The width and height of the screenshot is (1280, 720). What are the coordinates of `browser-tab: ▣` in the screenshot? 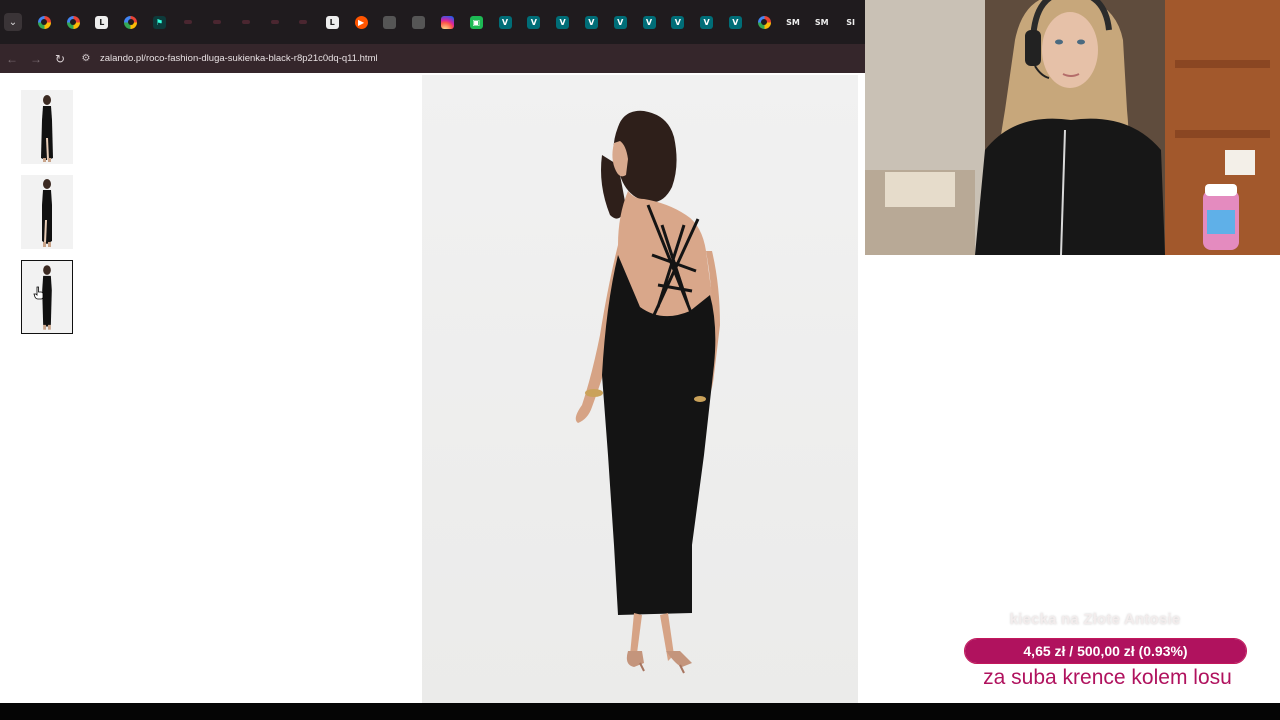 It's located at (476, 22).